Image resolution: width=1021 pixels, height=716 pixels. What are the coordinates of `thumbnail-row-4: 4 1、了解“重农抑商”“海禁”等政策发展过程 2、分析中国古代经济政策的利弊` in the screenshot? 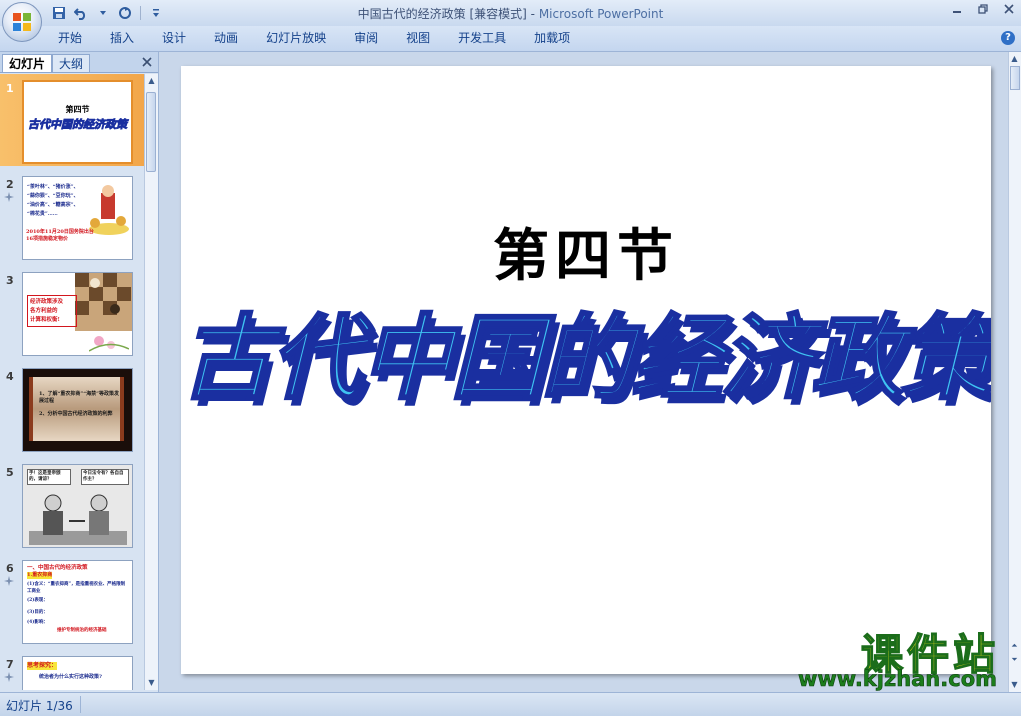 It's located at (72, 408).